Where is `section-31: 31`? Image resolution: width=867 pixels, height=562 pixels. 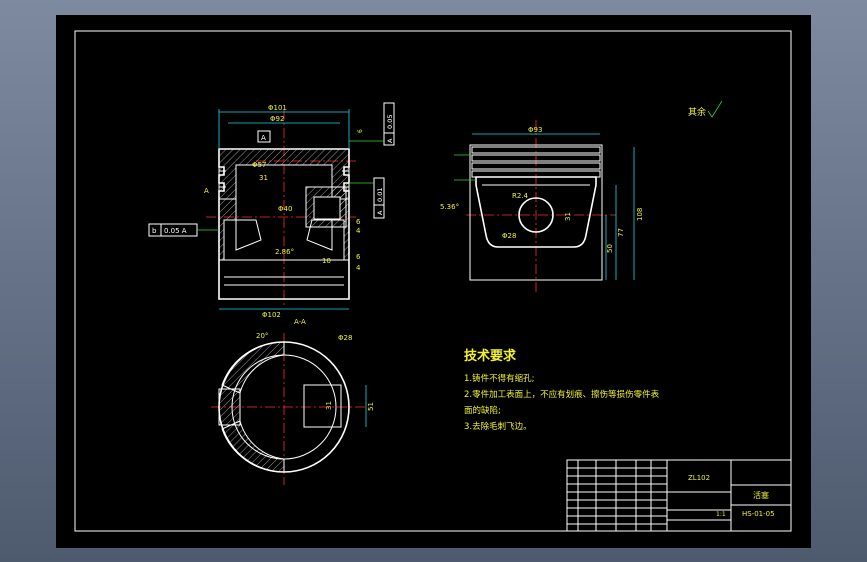 section-31: 31 is located at coordinates (329, 405).